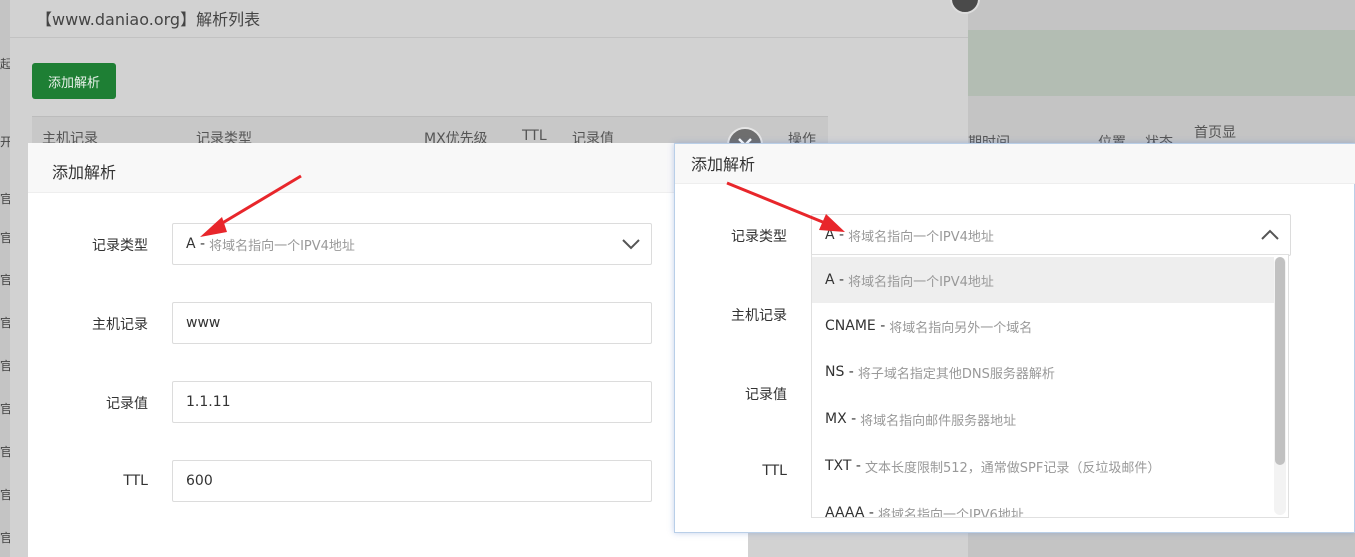 Image resolution: width=1355 pixels, height=557 pixels. What do you see at coordinates (956, 374) in the screenshot?
I see `option-desc: 将子域名指定其他DNS服务器解析` at bounding box center [956, 374].